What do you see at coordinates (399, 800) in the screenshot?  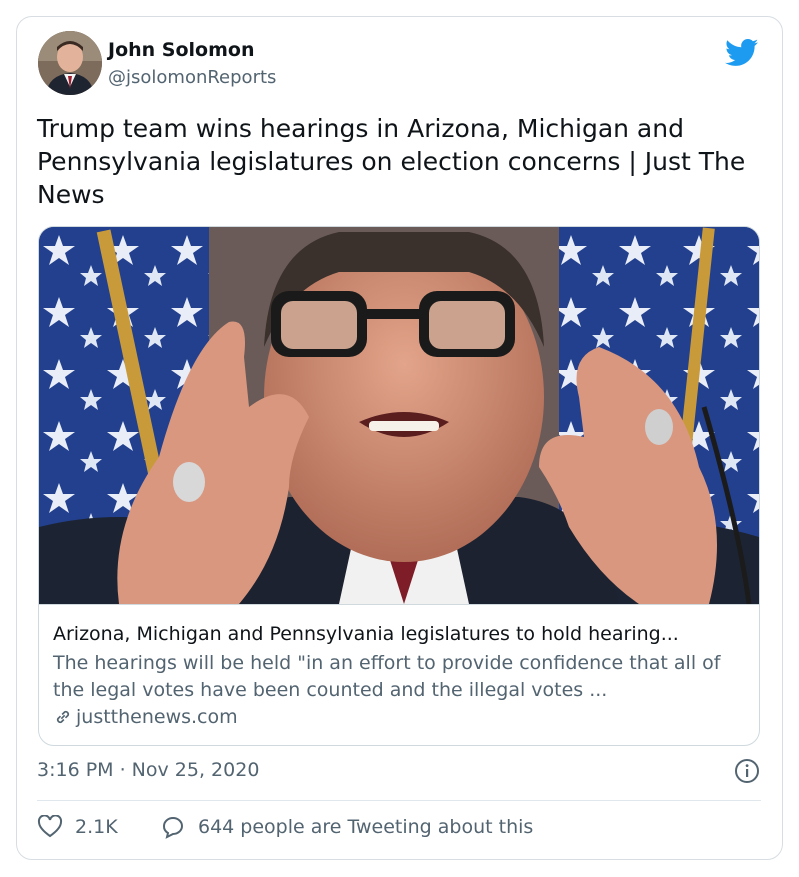 I see `divider` at bounding box center [399, 800].